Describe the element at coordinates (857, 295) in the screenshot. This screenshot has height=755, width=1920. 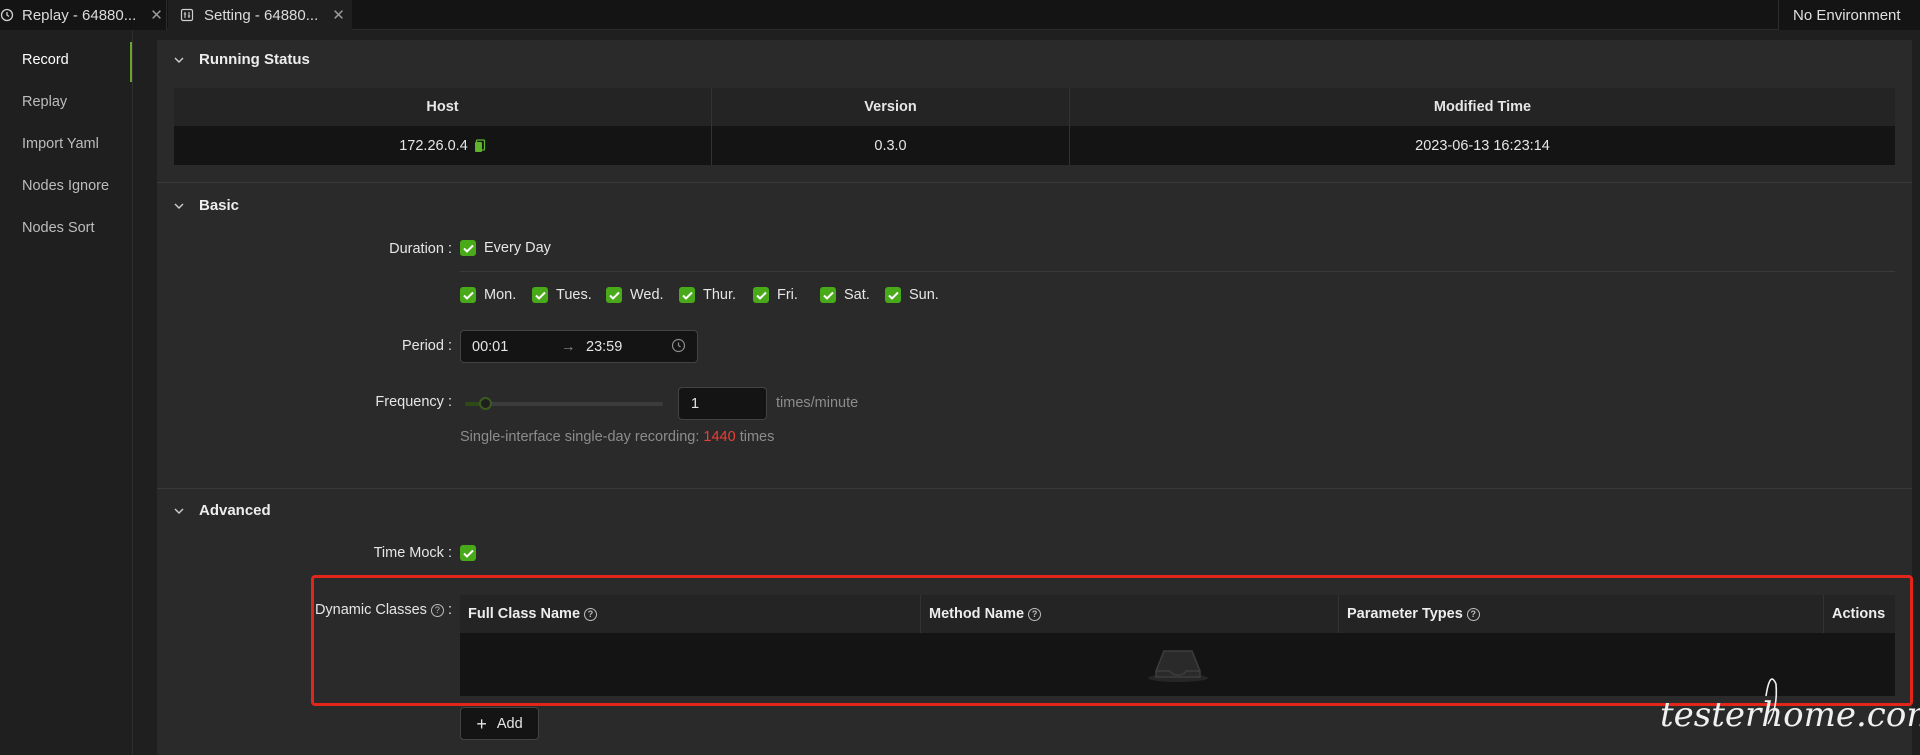
I see `day-label: Sat.` at that location.